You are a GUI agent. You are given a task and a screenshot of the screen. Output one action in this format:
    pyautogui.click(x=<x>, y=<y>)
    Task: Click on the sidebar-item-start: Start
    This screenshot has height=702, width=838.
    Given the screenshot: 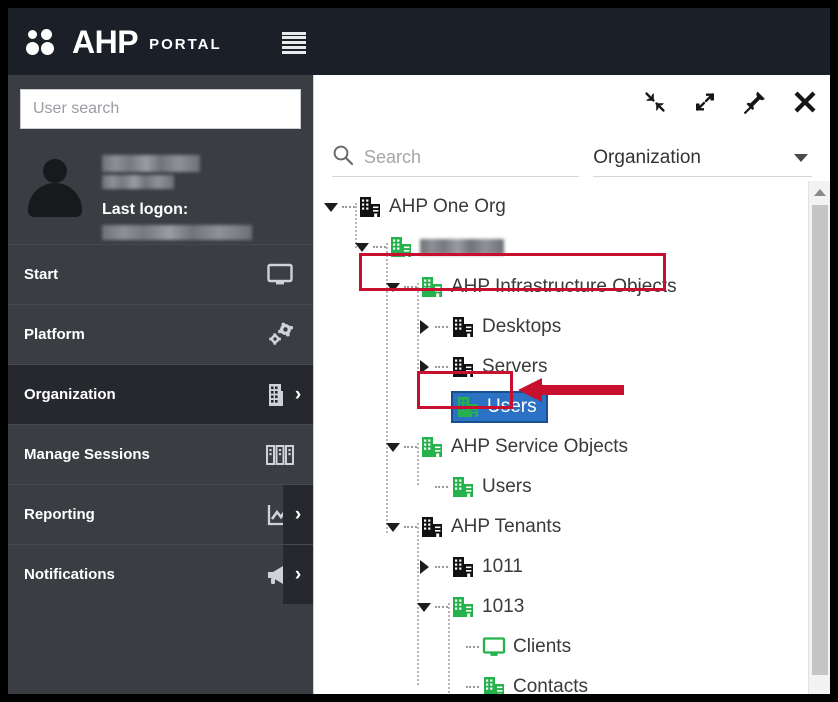 What is the action you would take?
    pyautogui.click(x=160, y=274)
    